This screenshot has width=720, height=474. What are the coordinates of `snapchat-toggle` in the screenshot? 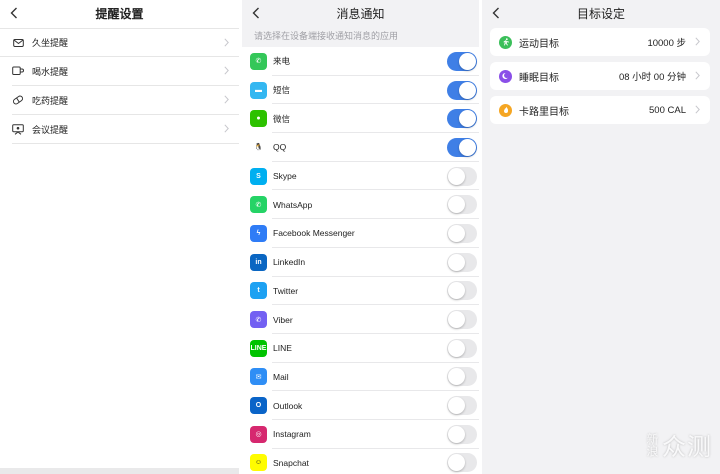 It's located at (462, 463).